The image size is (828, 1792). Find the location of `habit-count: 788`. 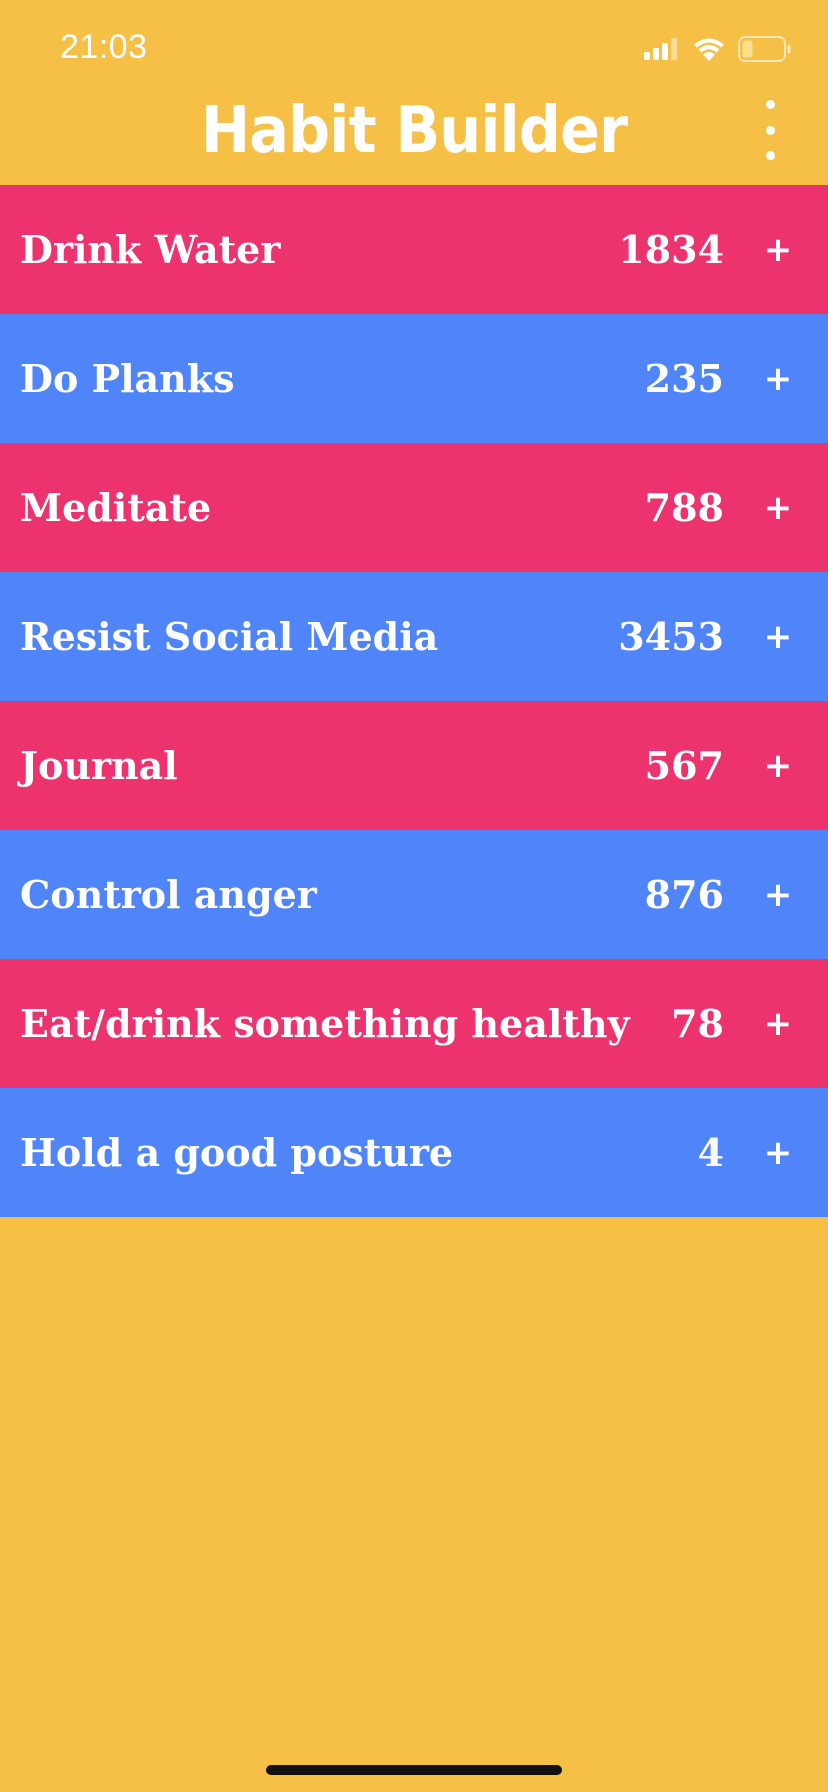

habit-count: 788 is located at coordinates (684, 507).